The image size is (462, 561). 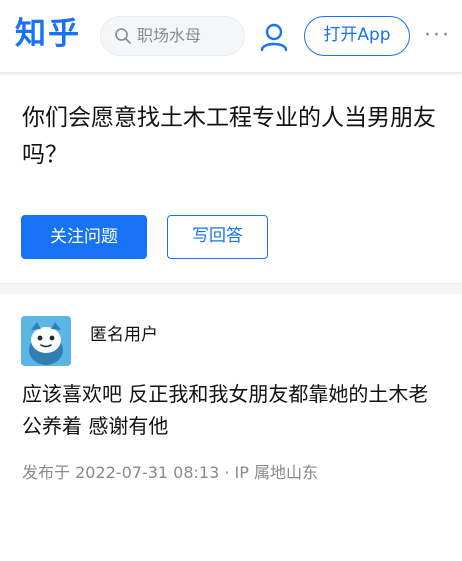 I want to click on follow-question-button: 关注问题, so click(x=84, y=237).